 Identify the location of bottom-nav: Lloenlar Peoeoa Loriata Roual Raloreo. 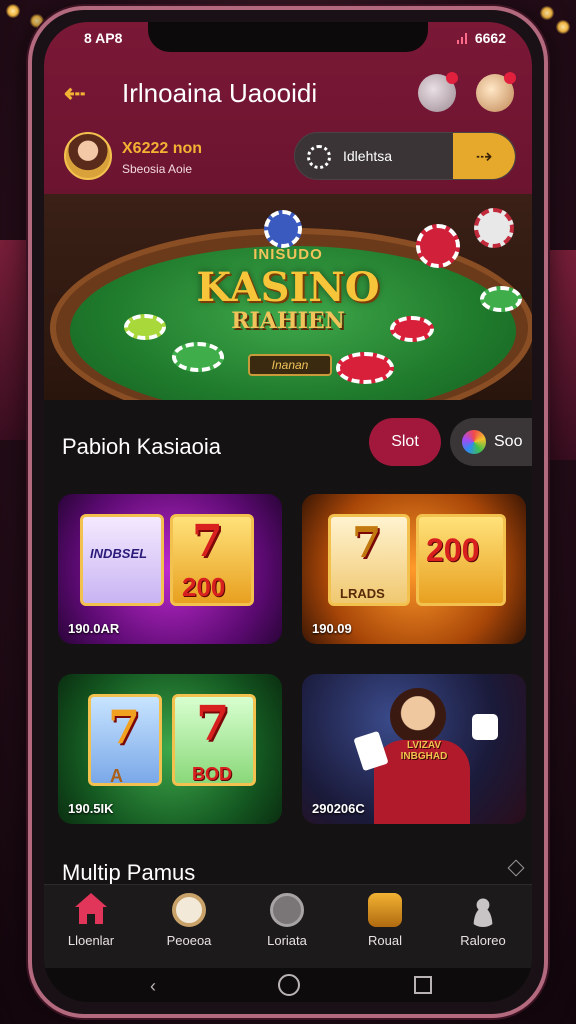
(288, 926).